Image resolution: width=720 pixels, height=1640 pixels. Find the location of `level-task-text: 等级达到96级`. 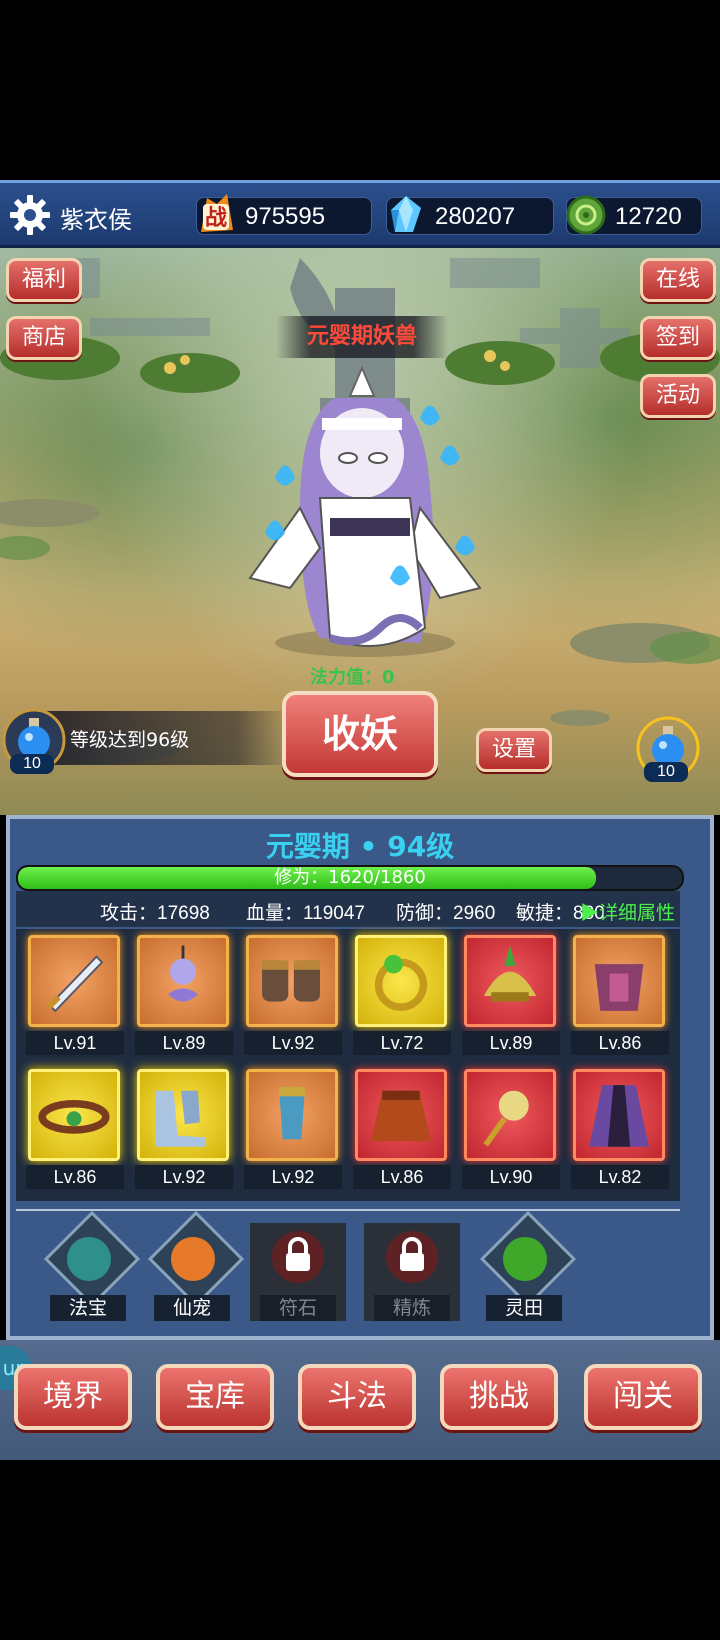

level-task-text: 等级达到96级 is located at coordinates (130, 740).